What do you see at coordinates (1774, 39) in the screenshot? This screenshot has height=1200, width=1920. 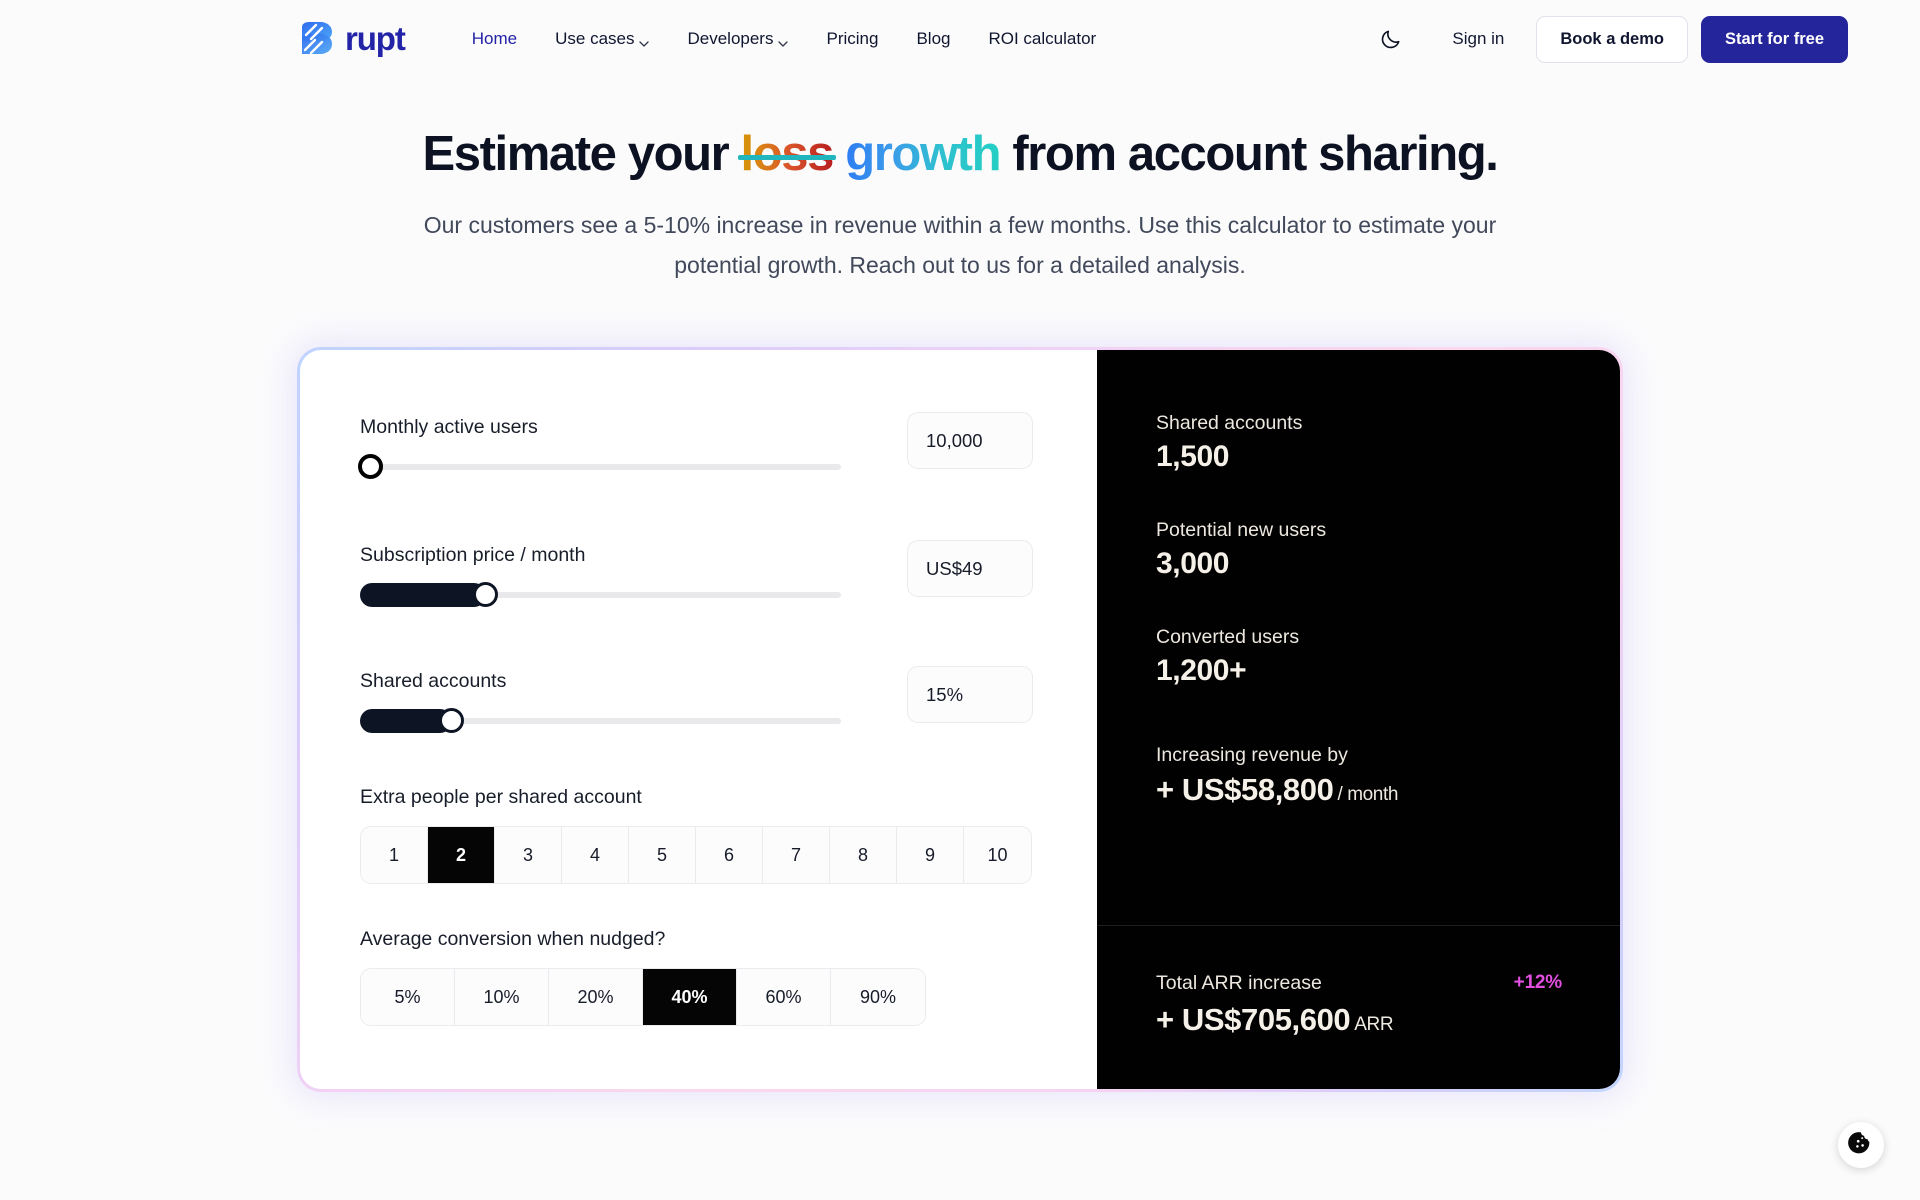 I see `start-for-free-button: Start for free` at bounding box center [1774, 39].